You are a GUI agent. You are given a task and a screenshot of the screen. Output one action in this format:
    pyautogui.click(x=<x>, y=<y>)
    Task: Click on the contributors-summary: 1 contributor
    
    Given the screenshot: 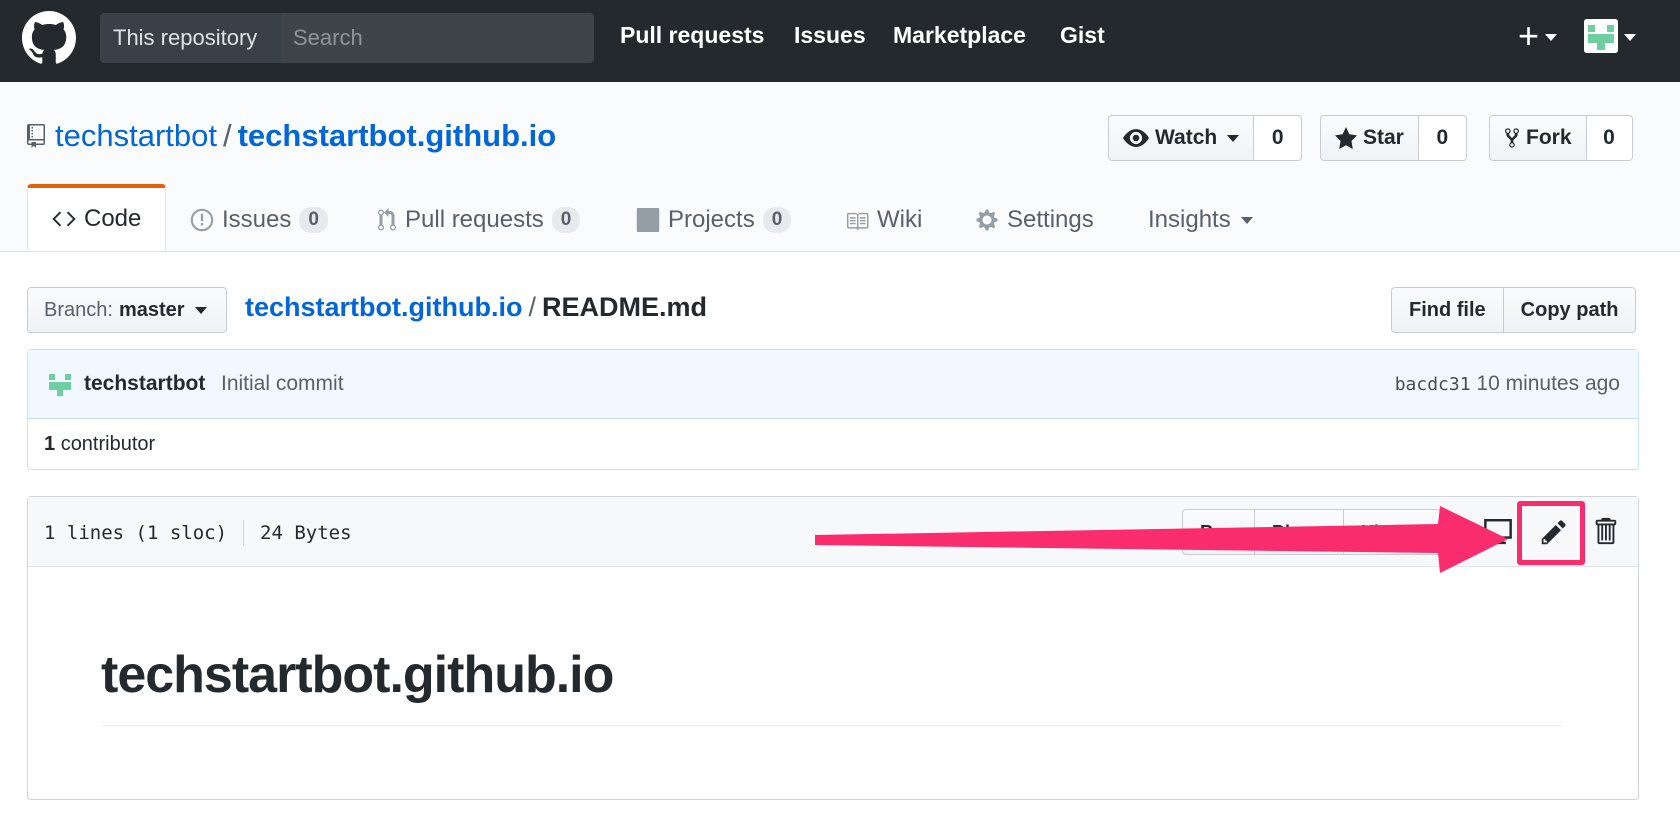 What is the action you would take?
    pyautogui.click(x=99, y=444)
    